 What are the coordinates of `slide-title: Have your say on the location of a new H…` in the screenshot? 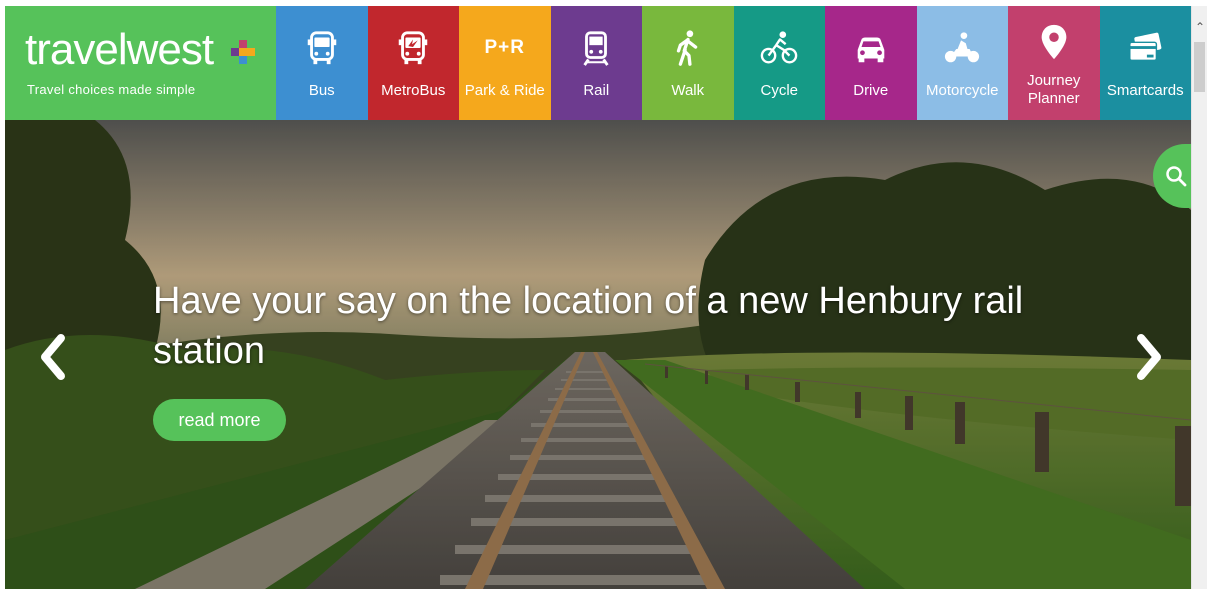 It's located at (588, 326).